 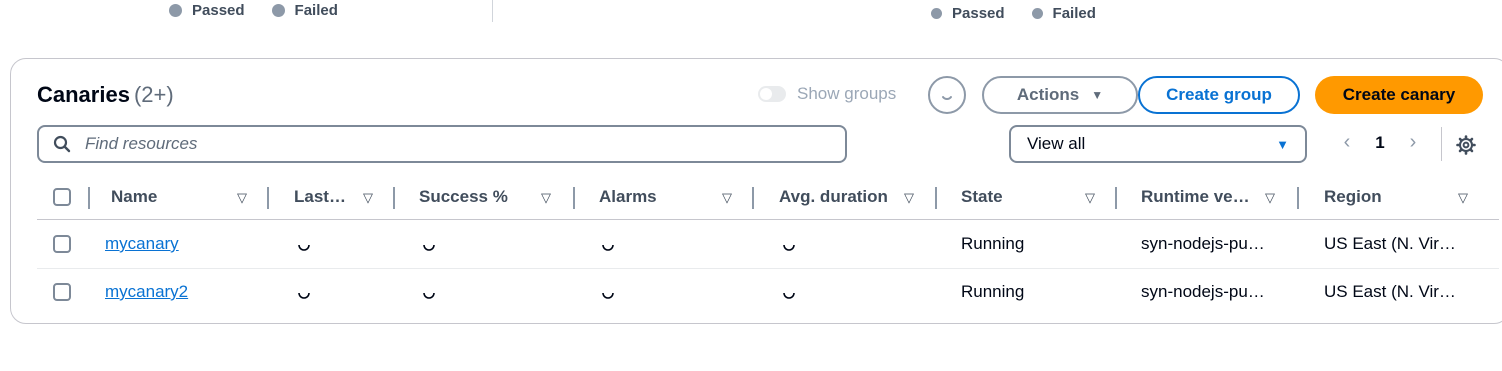 What do you see at coordinates (142, 244) in the screenshot?
I see `canary-name-link: mycanary` at bounding box center [142, 244].